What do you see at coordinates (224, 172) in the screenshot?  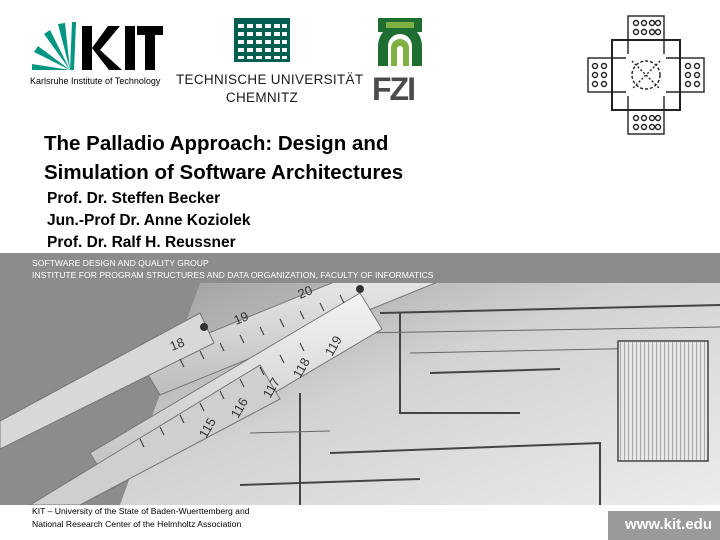 I see `title-line-2: Simulation of Software Architectures` at bounding box center [224, 172].